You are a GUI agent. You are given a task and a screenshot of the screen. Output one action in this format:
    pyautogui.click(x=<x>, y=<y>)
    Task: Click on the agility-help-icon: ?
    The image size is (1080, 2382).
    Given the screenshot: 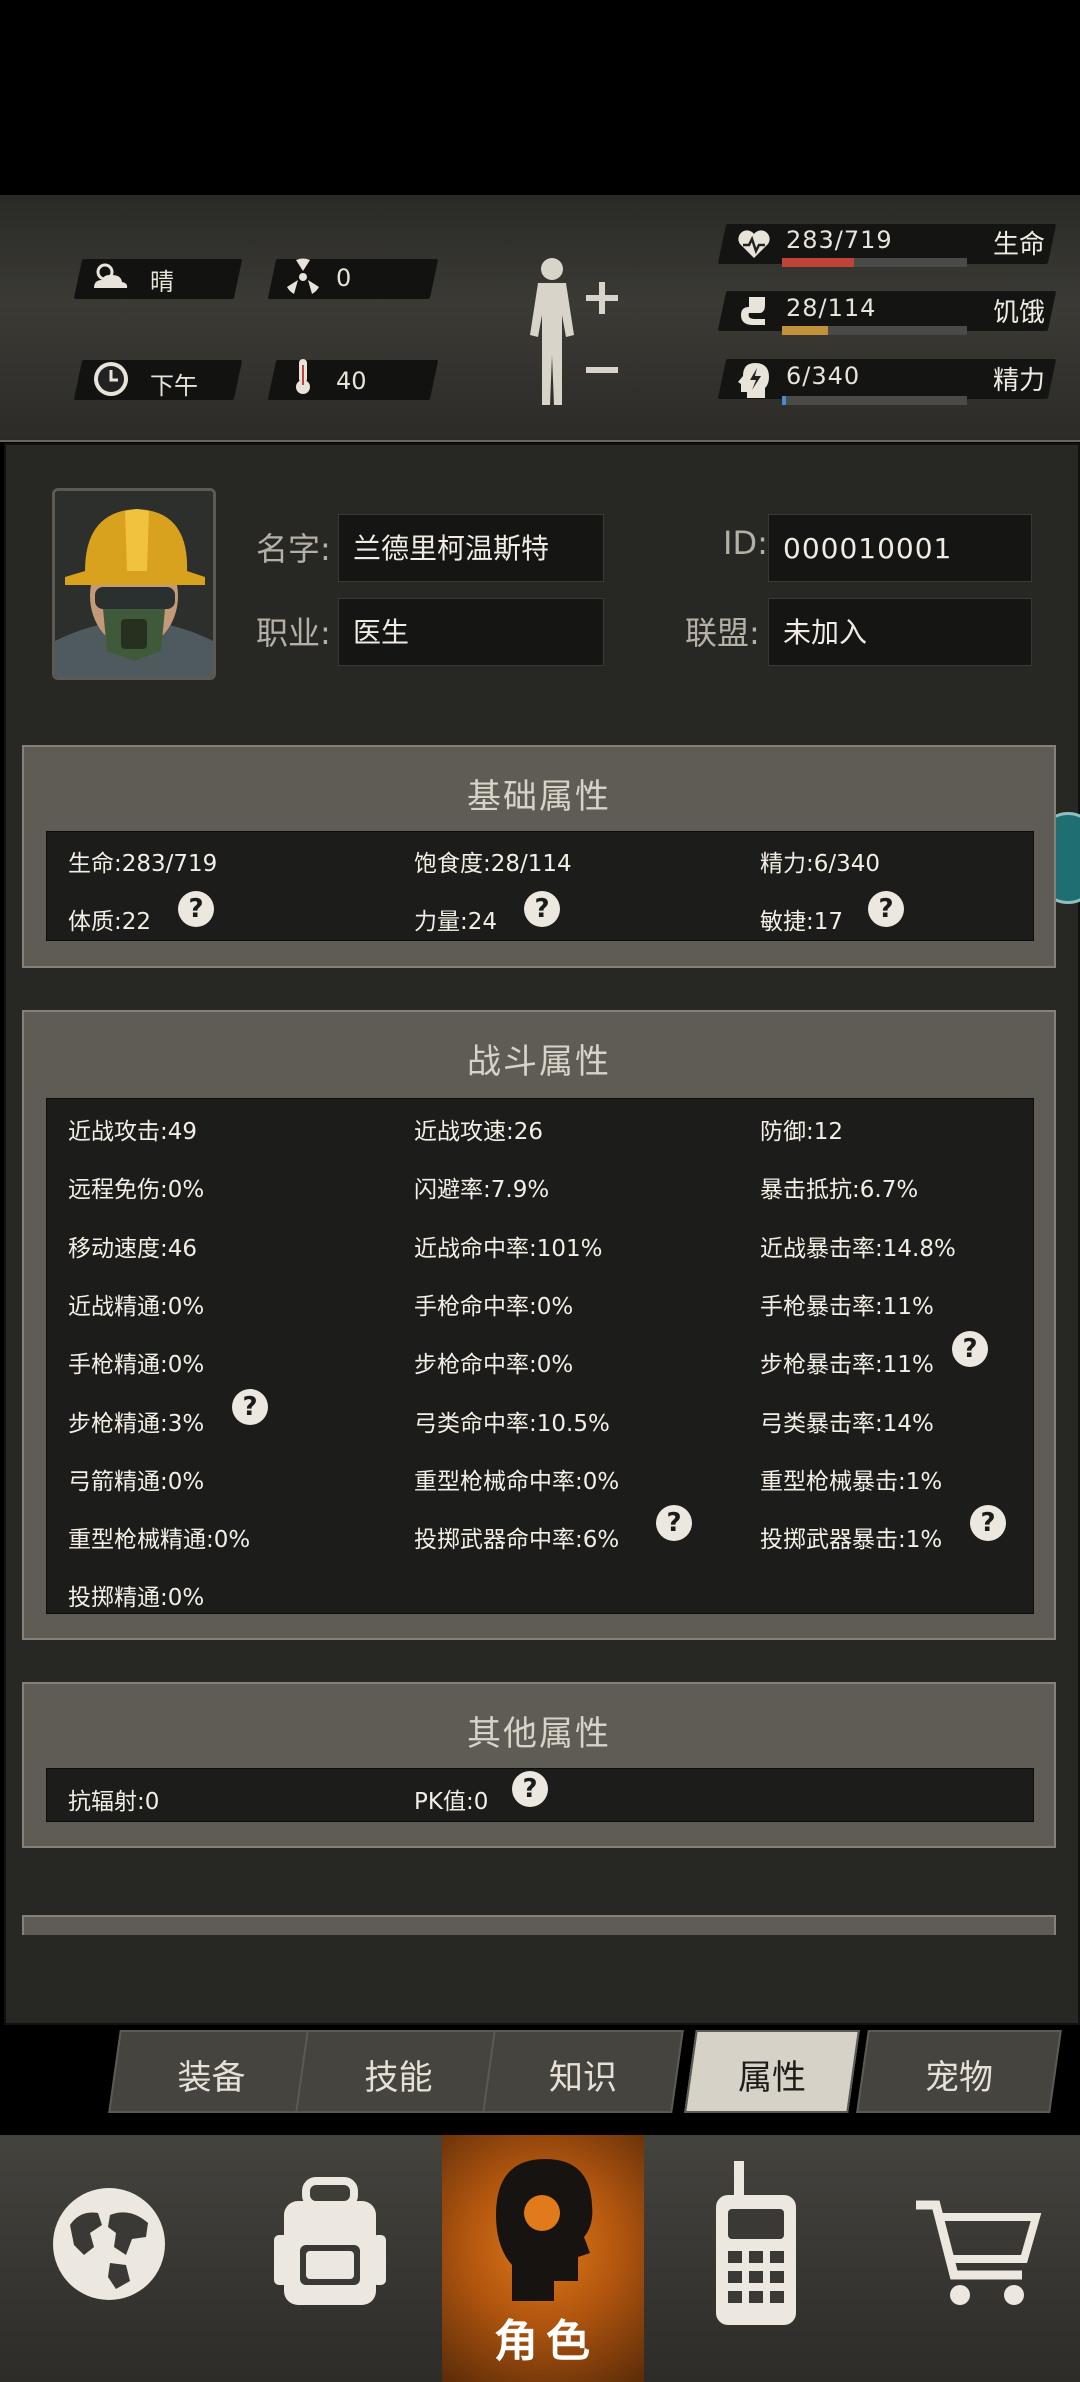 What is the action you would take?
    pyautogui.click(x=886, y=909)
    